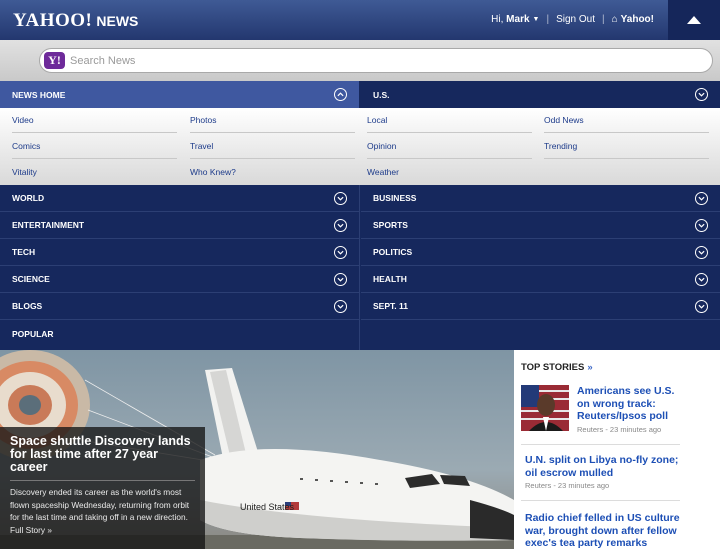  I want to click on chevron-up-icon, so click(340, 94).